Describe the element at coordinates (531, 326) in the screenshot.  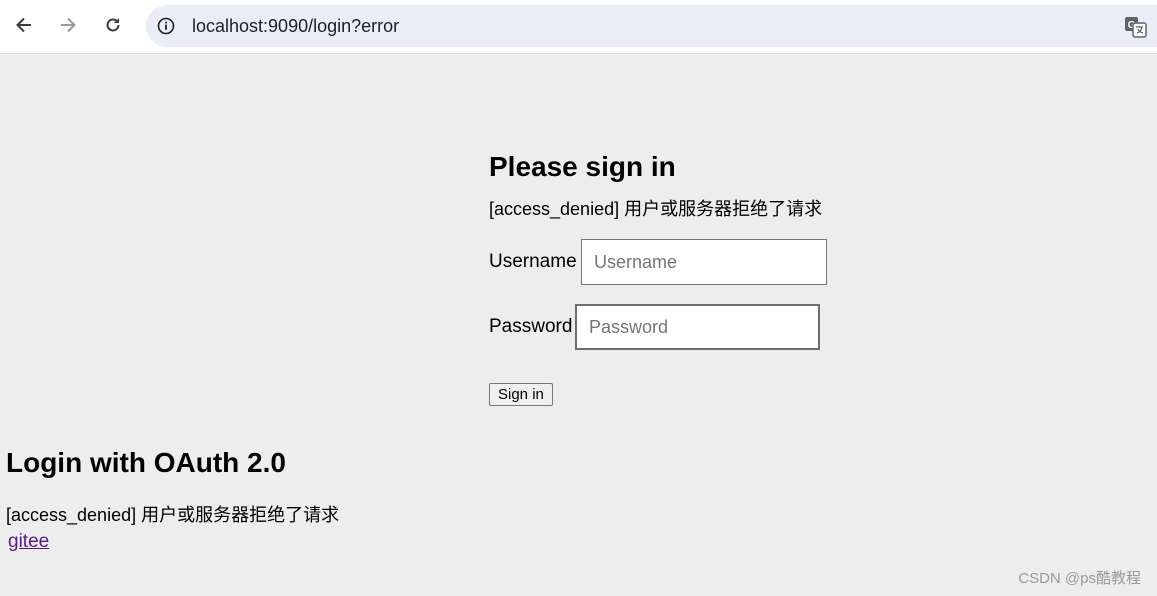
I see `password-label: Password` at that location.